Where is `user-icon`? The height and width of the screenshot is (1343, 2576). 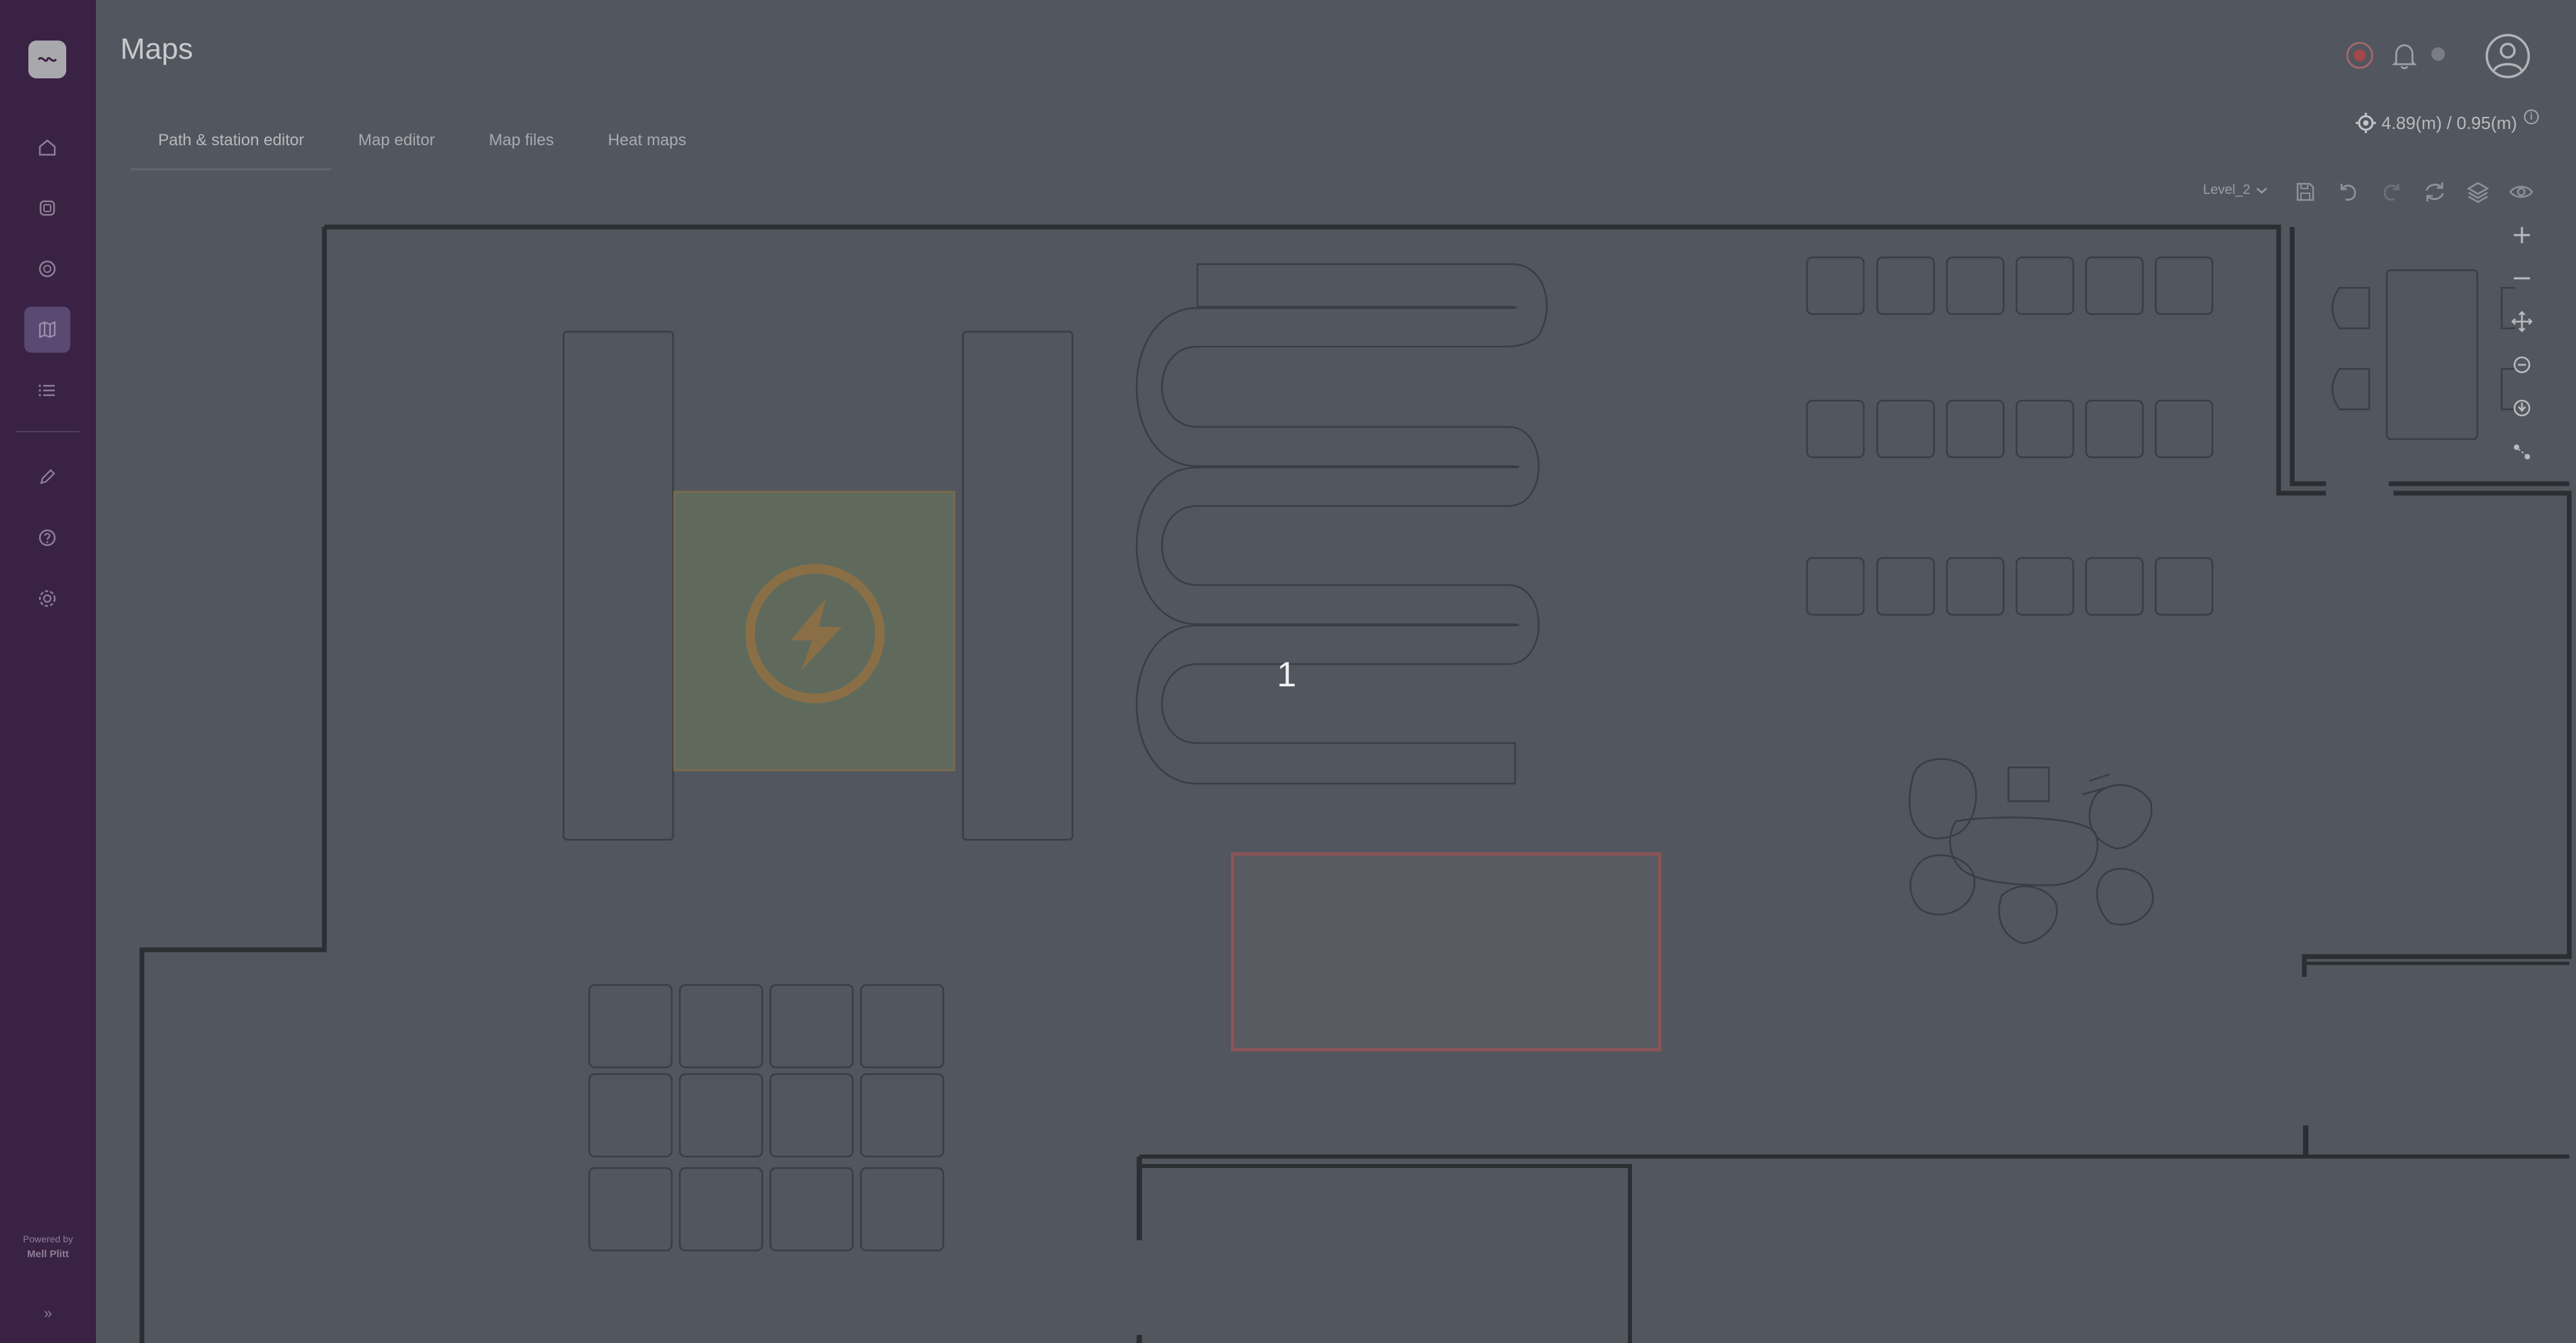 user-icon is located at coordinates (2508, 56).